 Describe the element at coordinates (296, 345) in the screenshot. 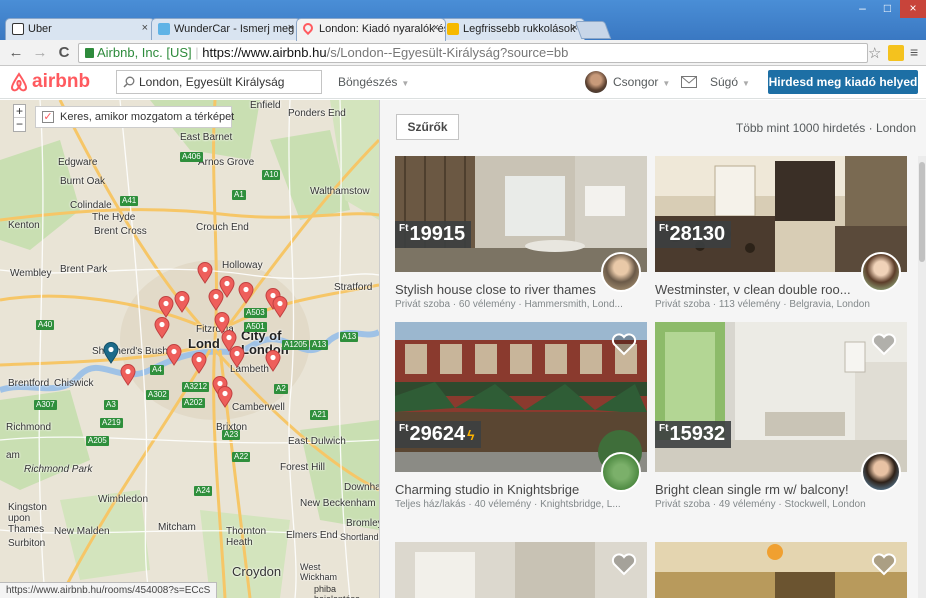

I see `road-badge: A1205` at that location.